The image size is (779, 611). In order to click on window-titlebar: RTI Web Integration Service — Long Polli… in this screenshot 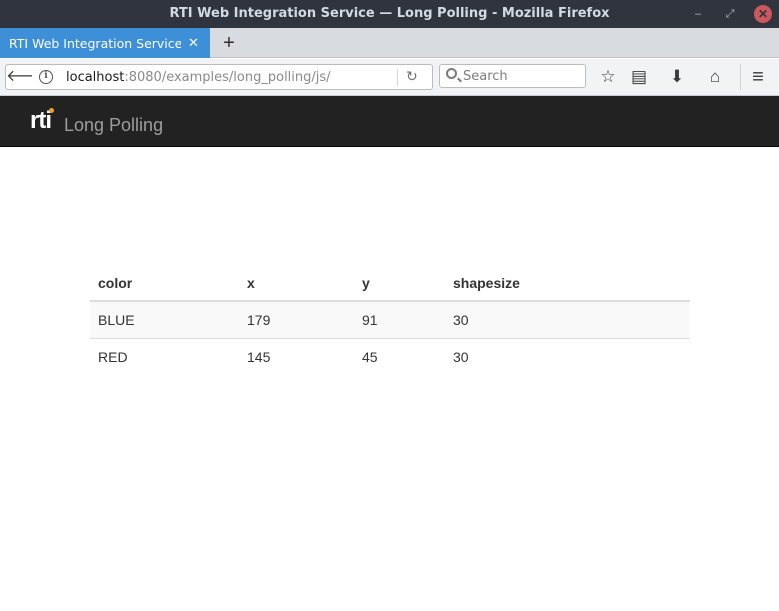, I will do `click(389, 14)`.